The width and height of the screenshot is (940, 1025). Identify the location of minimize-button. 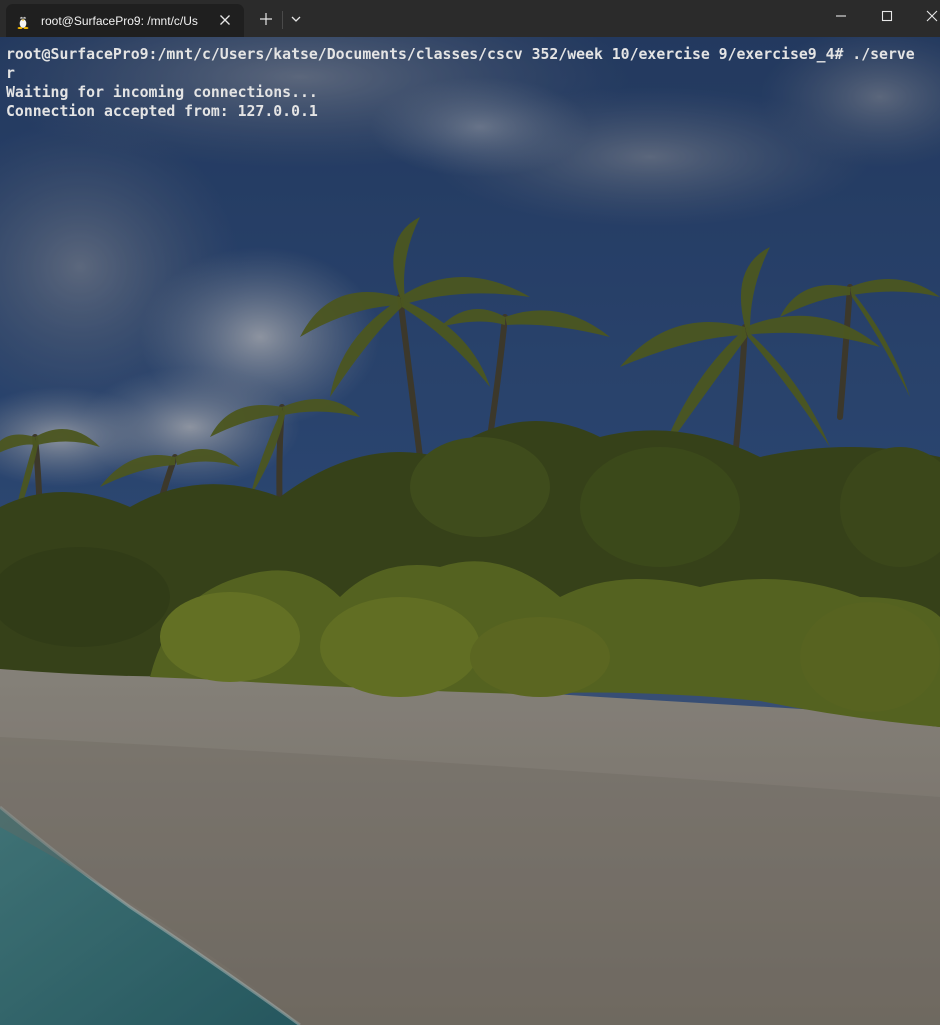
(841, 16).